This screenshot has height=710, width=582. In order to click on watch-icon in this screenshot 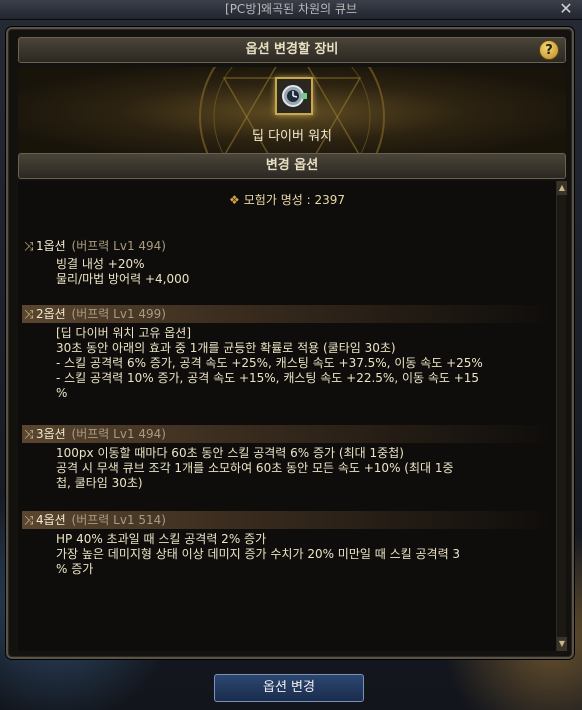, I will do `click(294, 96)`.